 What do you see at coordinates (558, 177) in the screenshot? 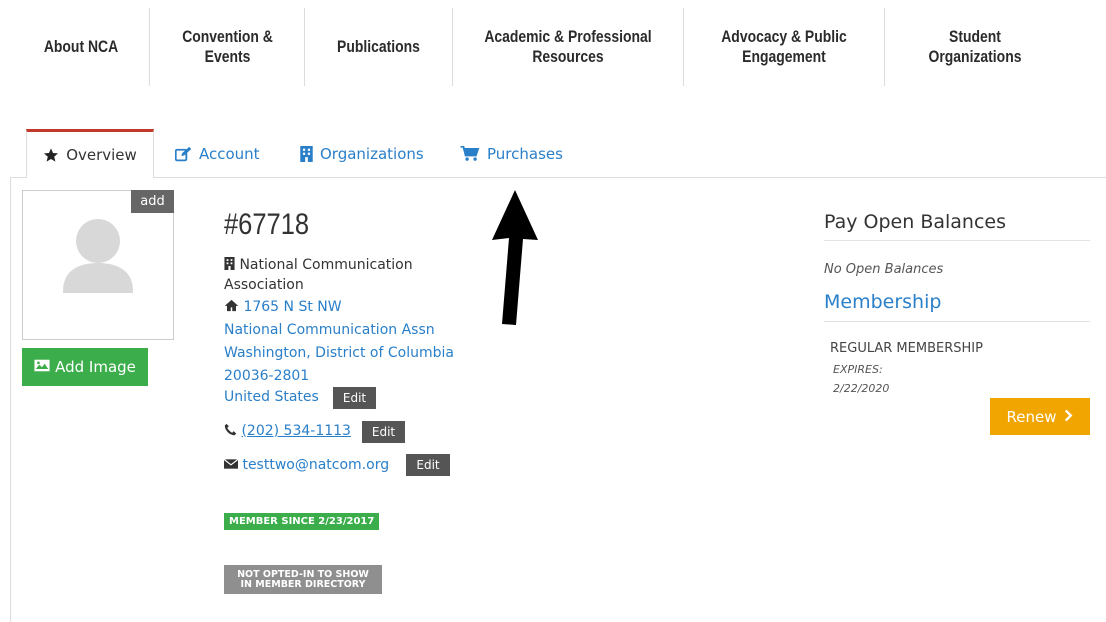
I see `tabs-divider` at bounding box center [558, 177].